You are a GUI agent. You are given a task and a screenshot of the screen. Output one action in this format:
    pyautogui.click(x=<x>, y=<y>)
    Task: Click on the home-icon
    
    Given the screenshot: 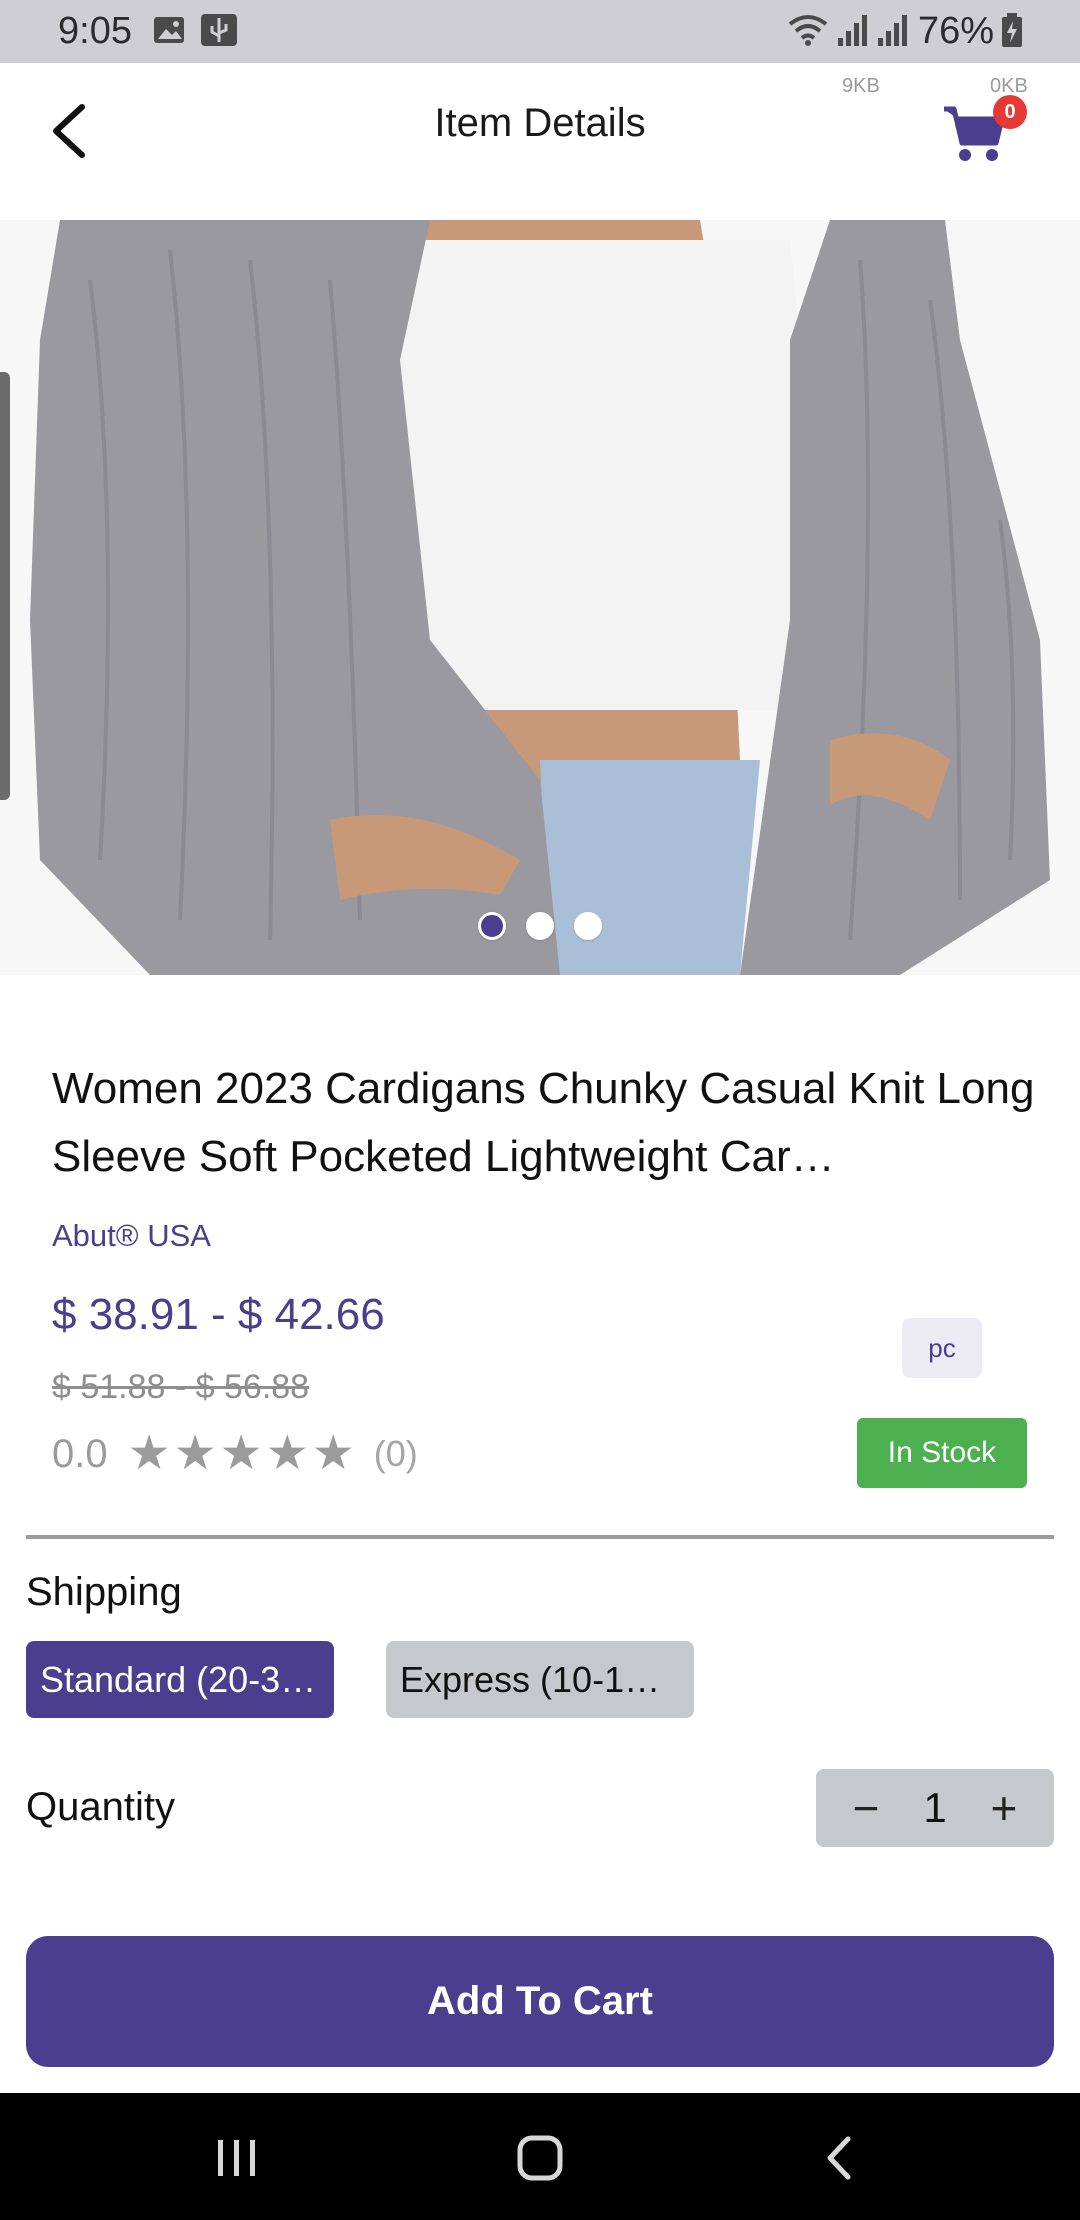 What is the action you would take?
    pyautogui.click(x=540, y=2158)
    